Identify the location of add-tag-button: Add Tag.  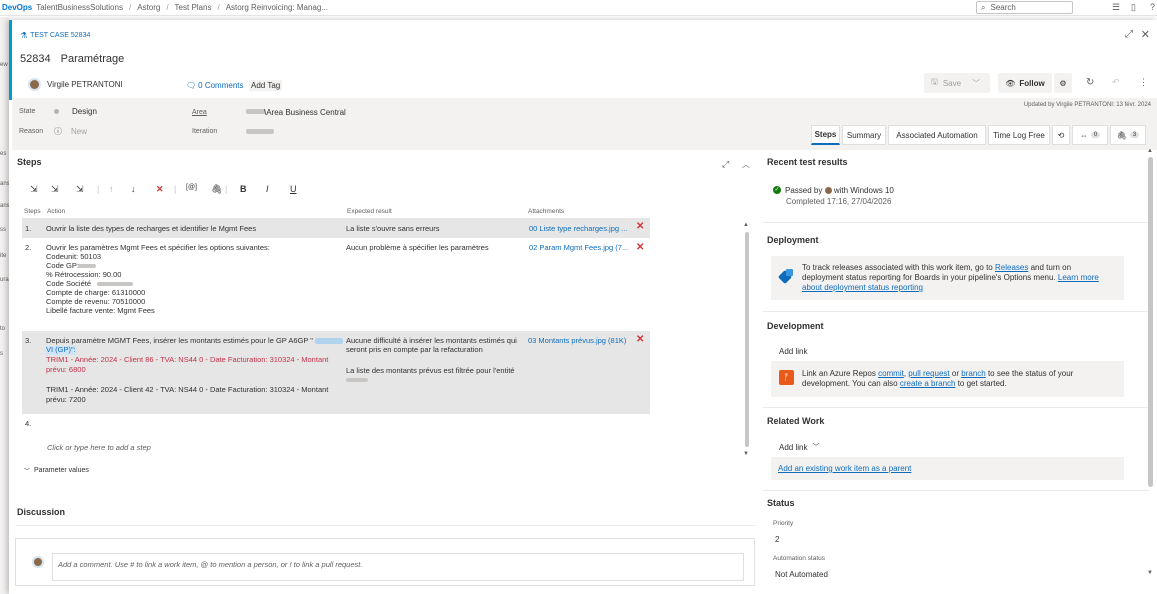
(266, 85).